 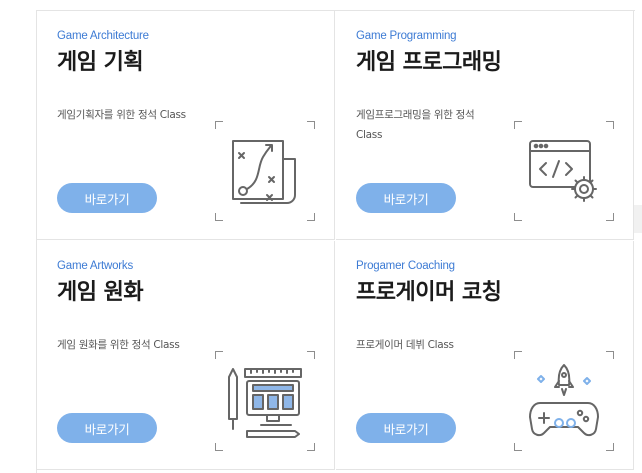 What do you see at coordinates (95, 266) in the screenshot?
I see `card-subtitle: Game Artworks` at bounding box center [95, 266].